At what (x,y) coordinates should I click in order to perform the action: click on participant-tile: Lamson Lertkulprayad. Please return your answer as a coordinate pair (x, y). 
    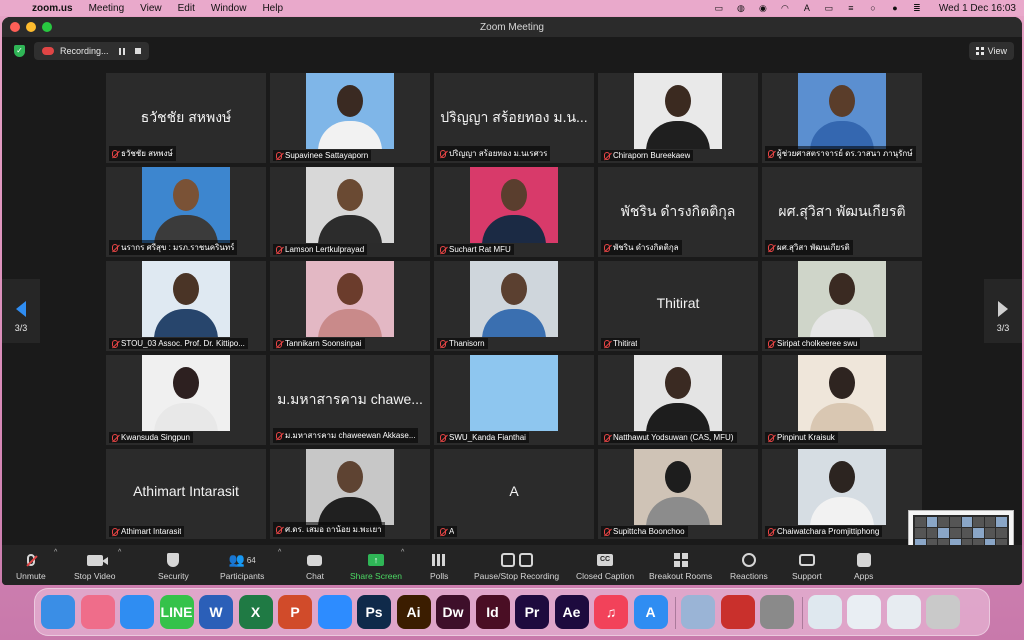
    Looking at the image, I should click on (350, 212).